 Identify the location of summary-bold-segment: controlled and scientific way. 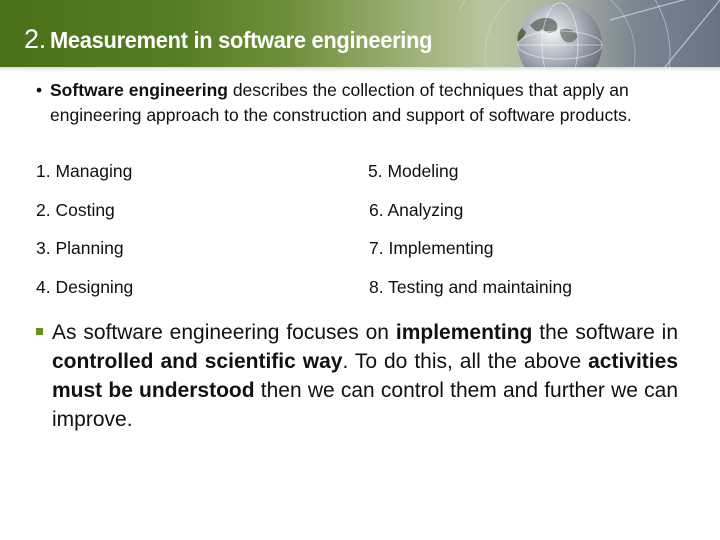
(197, 361).